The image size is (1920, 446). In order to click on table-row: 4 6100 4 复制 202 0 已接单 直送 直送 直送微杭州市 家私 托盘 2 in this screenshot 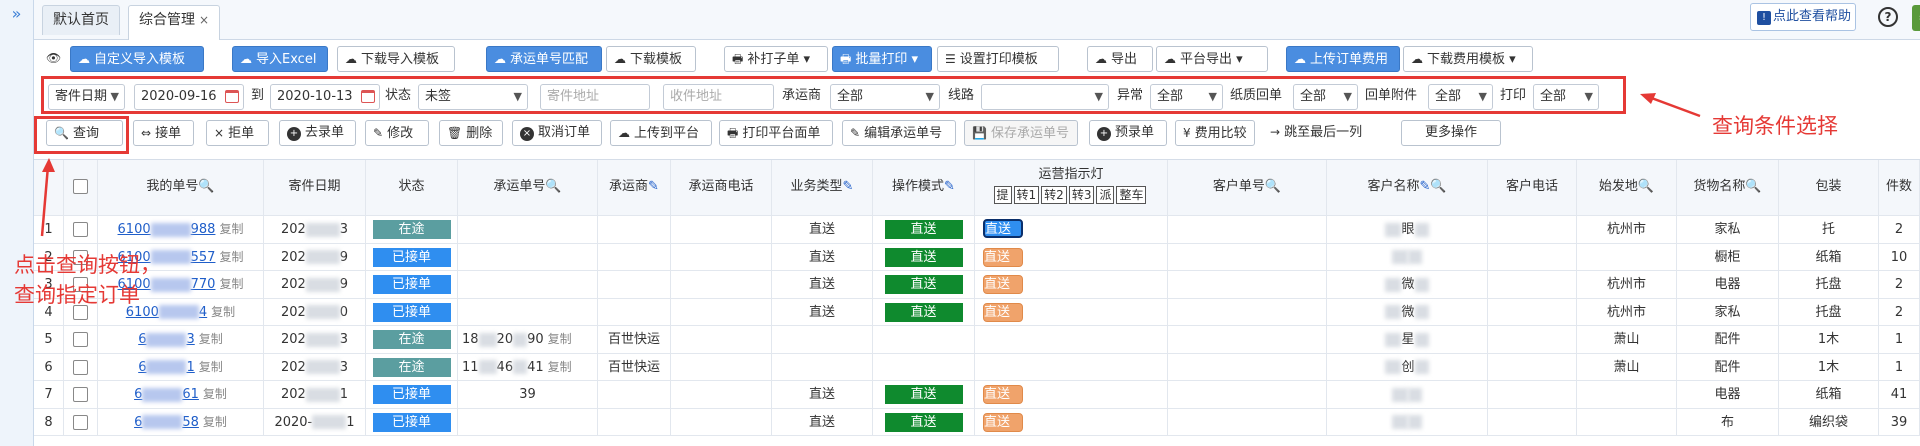, I will do `click(977, 312)`.